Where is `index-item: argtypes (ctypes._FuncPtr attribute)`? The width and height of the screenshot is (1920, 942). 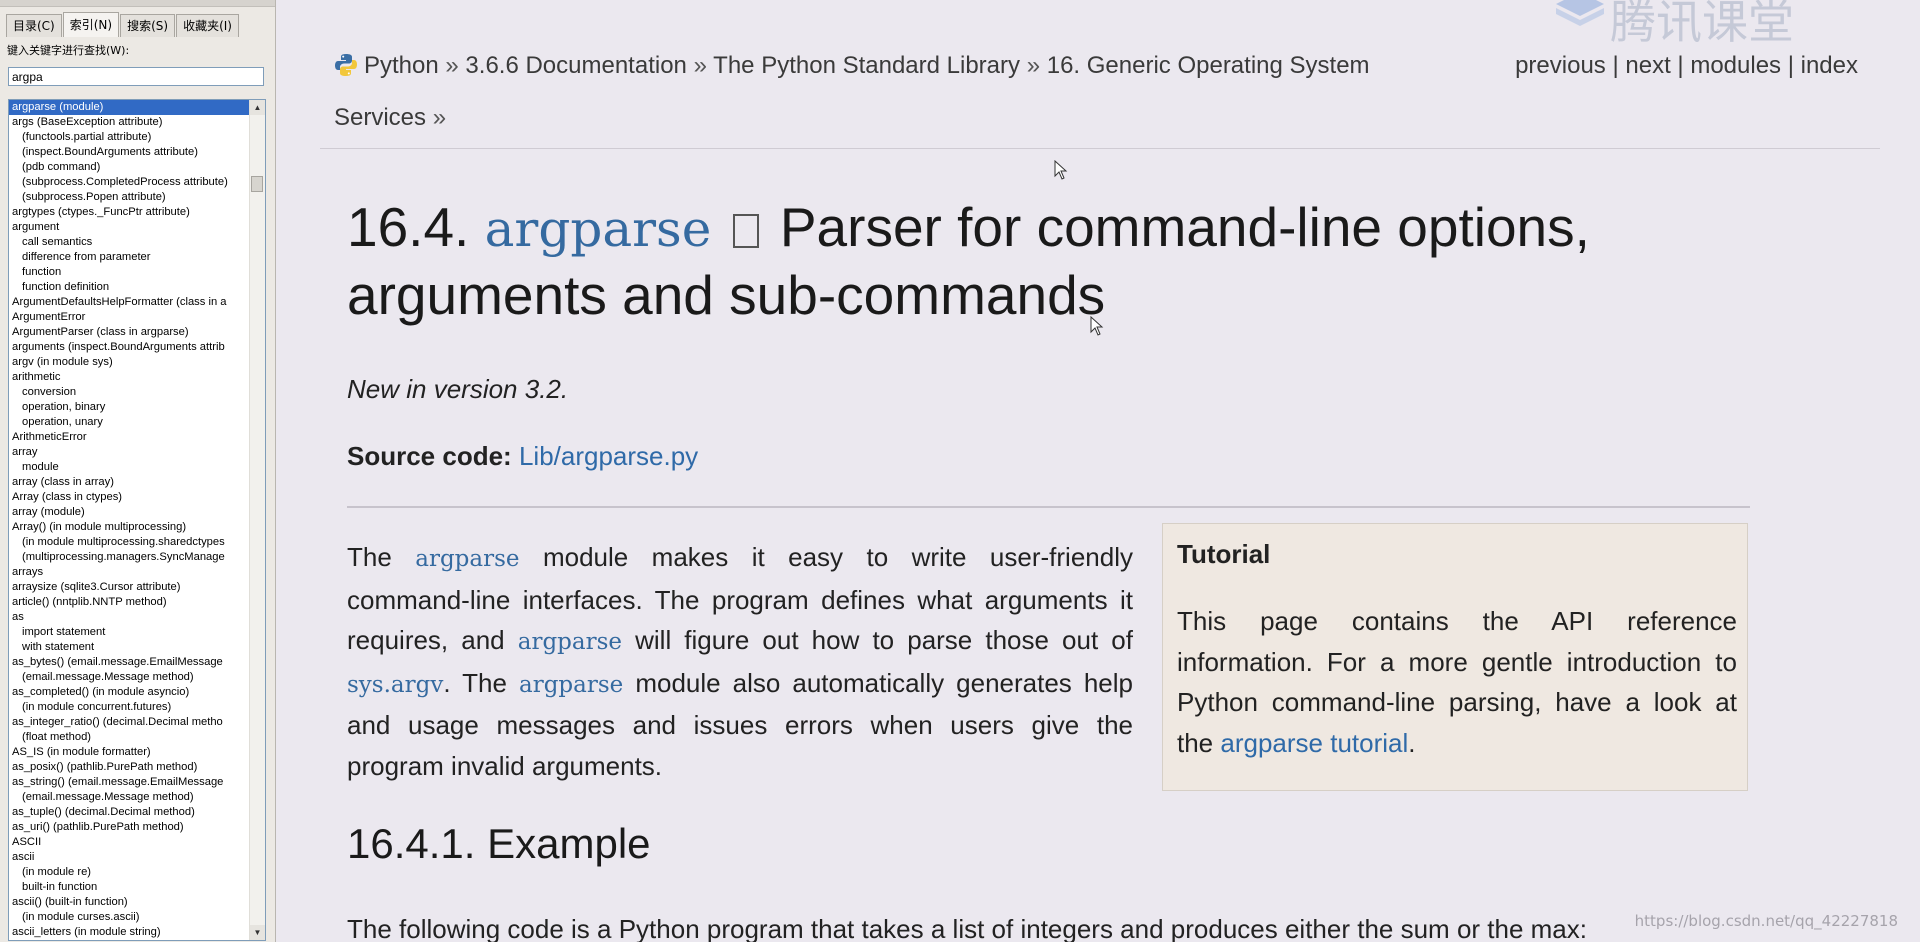
index-item: argtypes (ctypes._FuncPtr attribute) is located at coordinates (129, 212).